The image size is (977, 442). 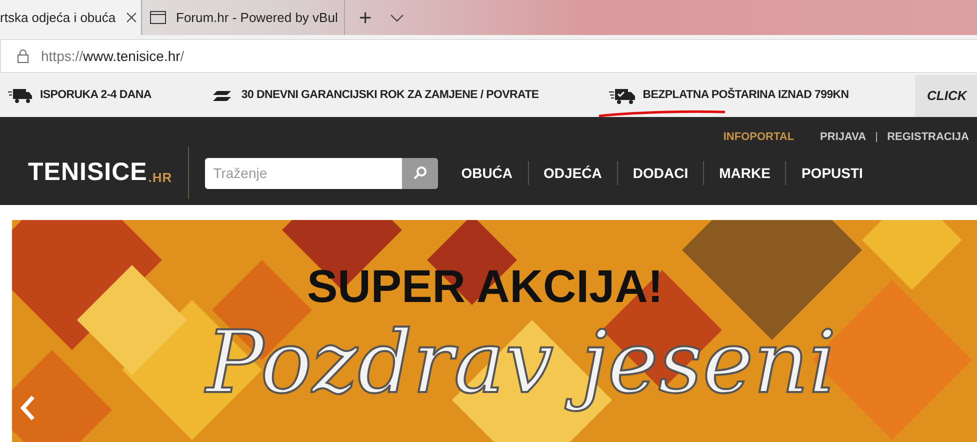 I want to click on nav-link: OBUĆA, so click(x=487, y=173).